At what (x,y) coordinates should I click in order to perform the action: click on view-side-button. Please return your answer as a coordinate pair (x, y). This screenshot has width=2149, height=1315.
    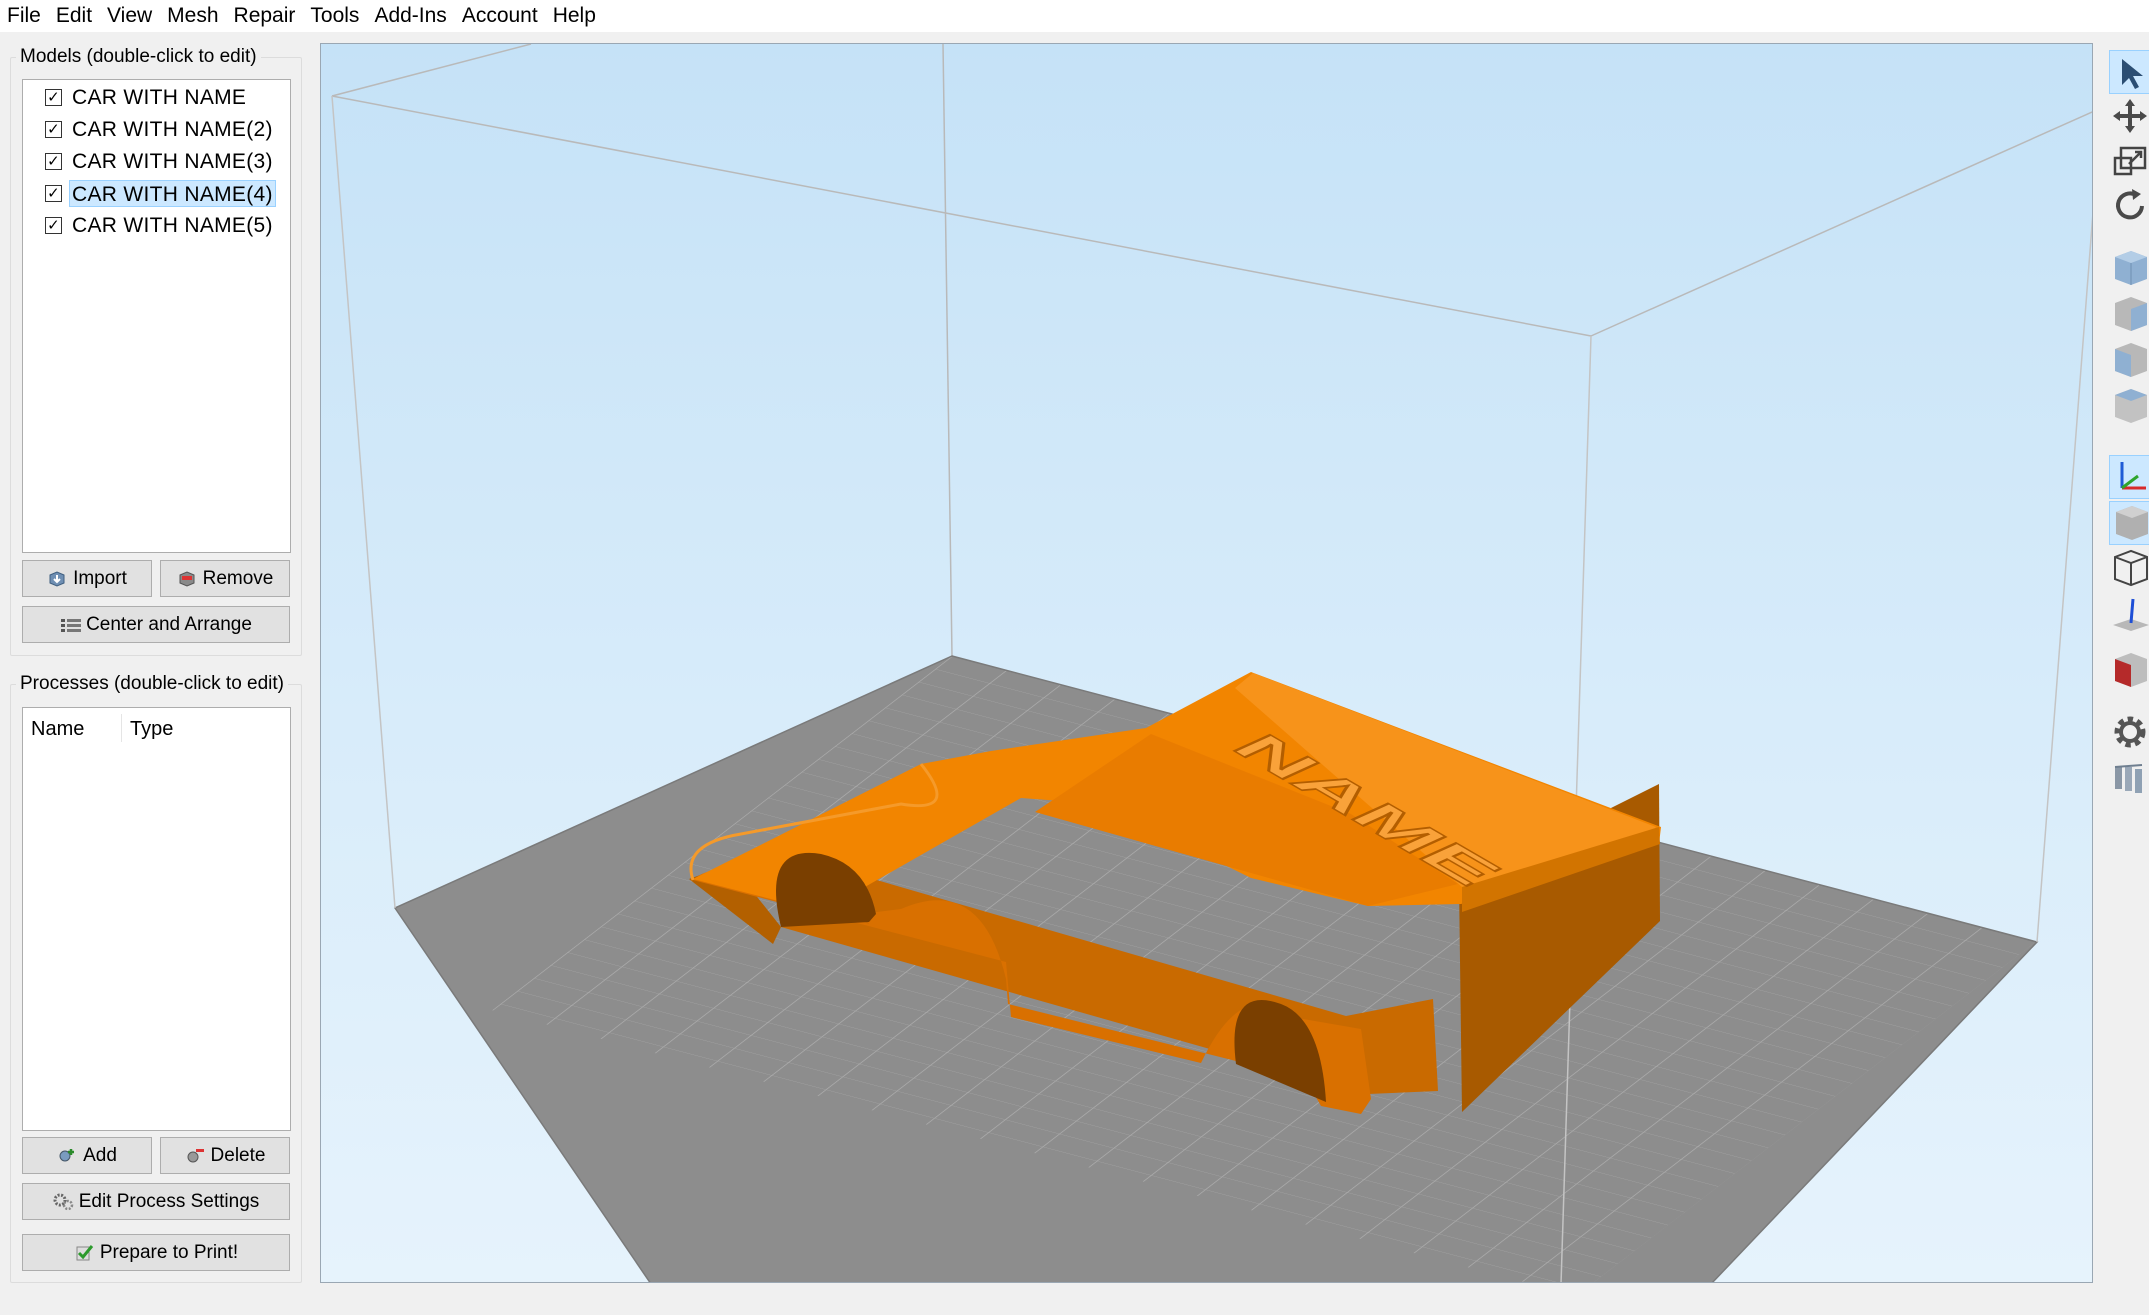
    Looking at the image, I should click on (2129, 361).